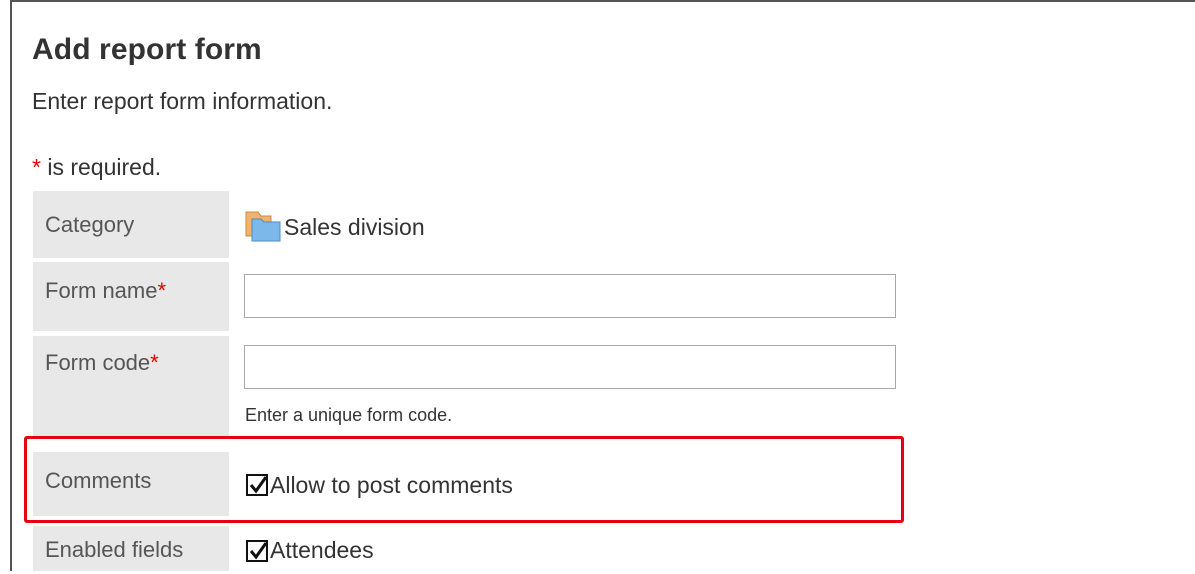 The image size is (1195, 574). Describe the element at coordinates (90, 224) in the screenshot. I see `category-label-text: Category` at that location.